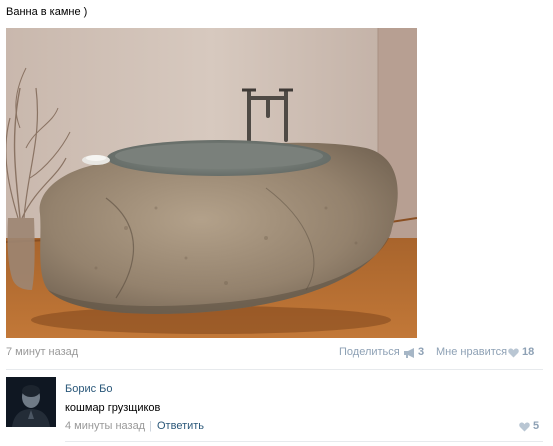 The image size is (553, 446). Describe the element at coordinates (369, 352) in the screenshot. I see `share-button: Поделиться` at that location.